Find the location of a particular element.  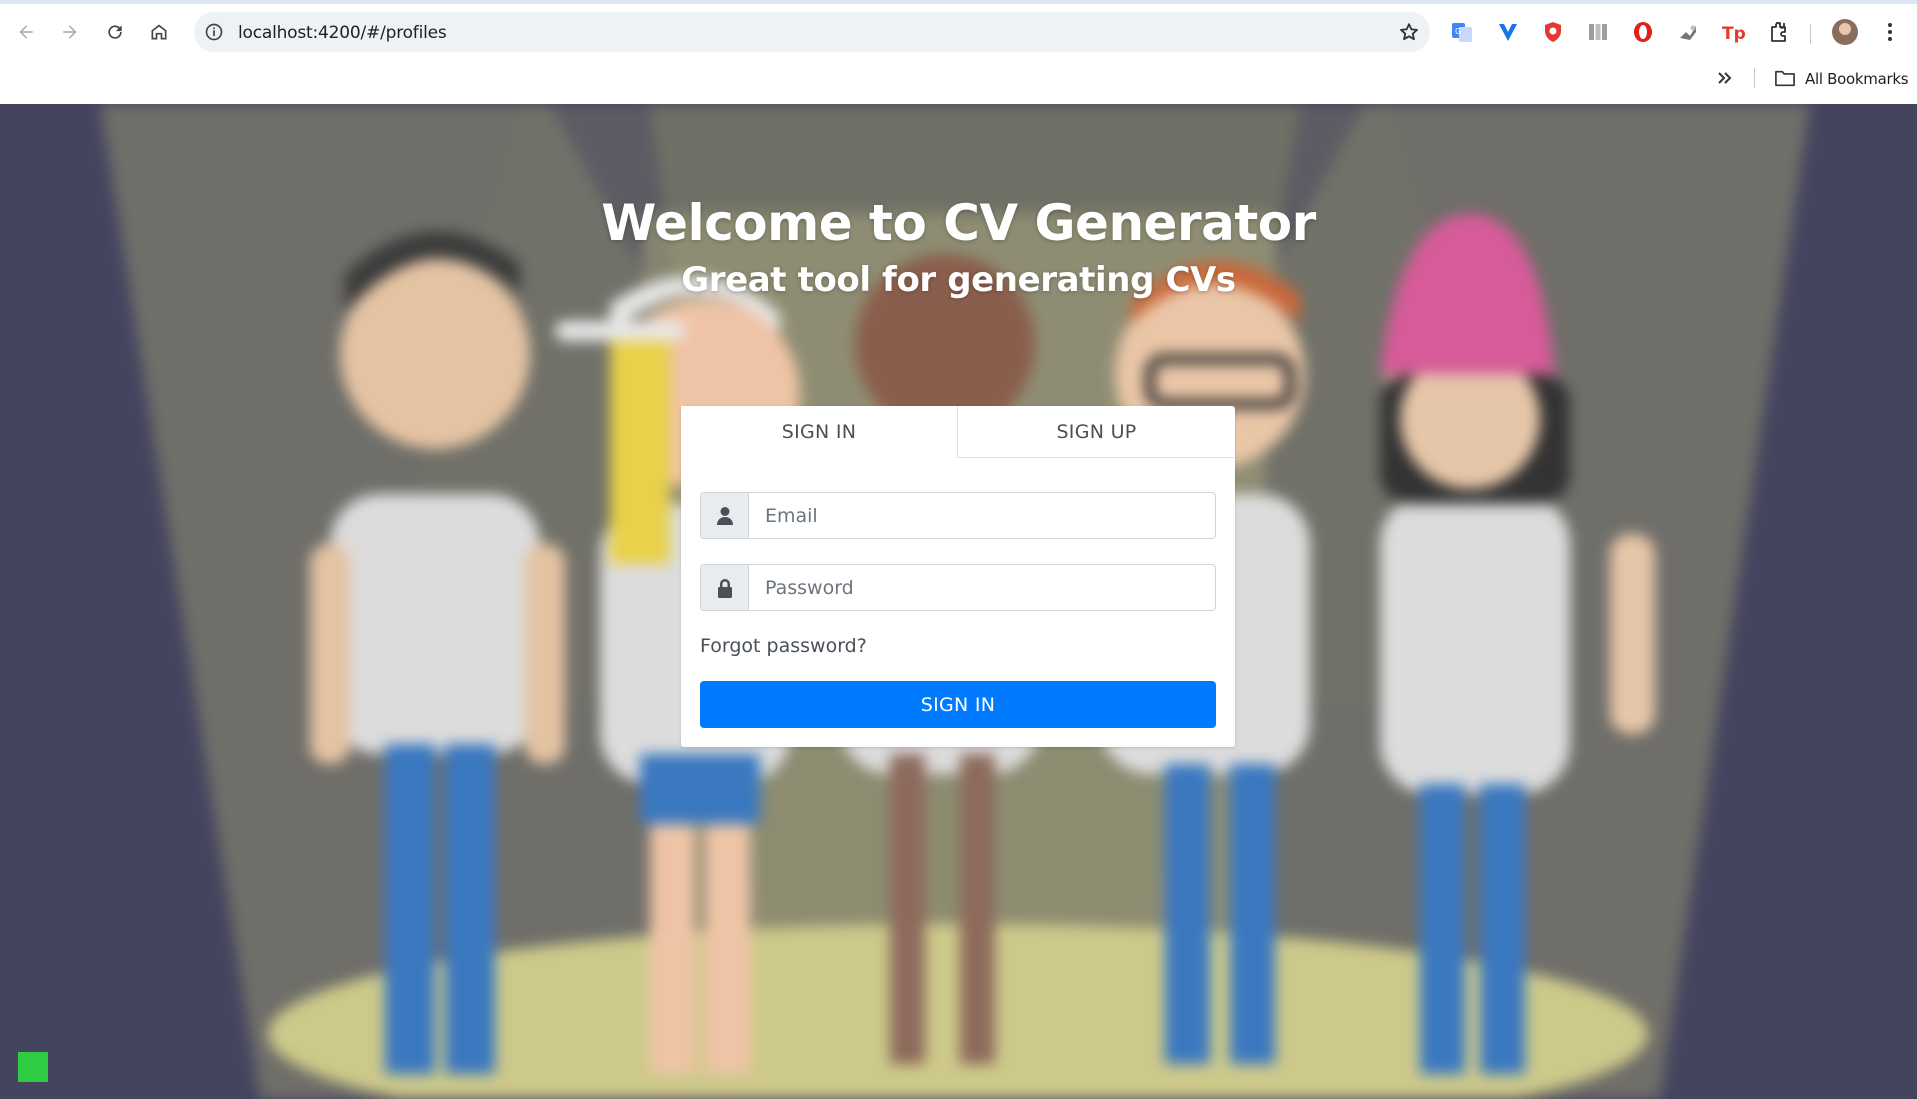

browser-toolbar: localhost:4200/#/profiles G Tp is located at coordinates (958, 32).